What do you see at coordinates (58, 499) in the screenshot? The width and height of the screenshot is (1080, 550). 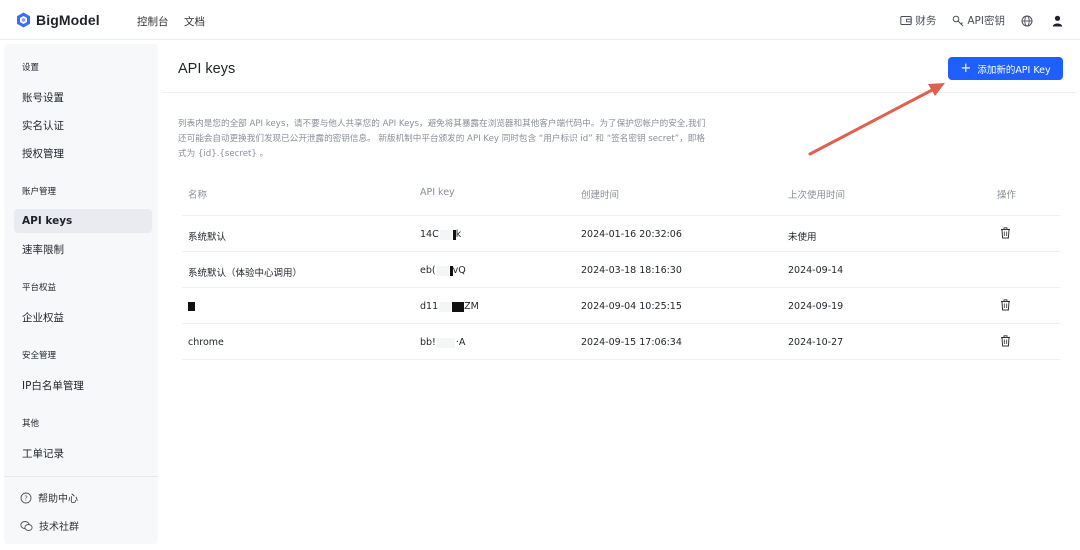 I see `help-center-label: 帮助中心` at bounding box center [58, 499].